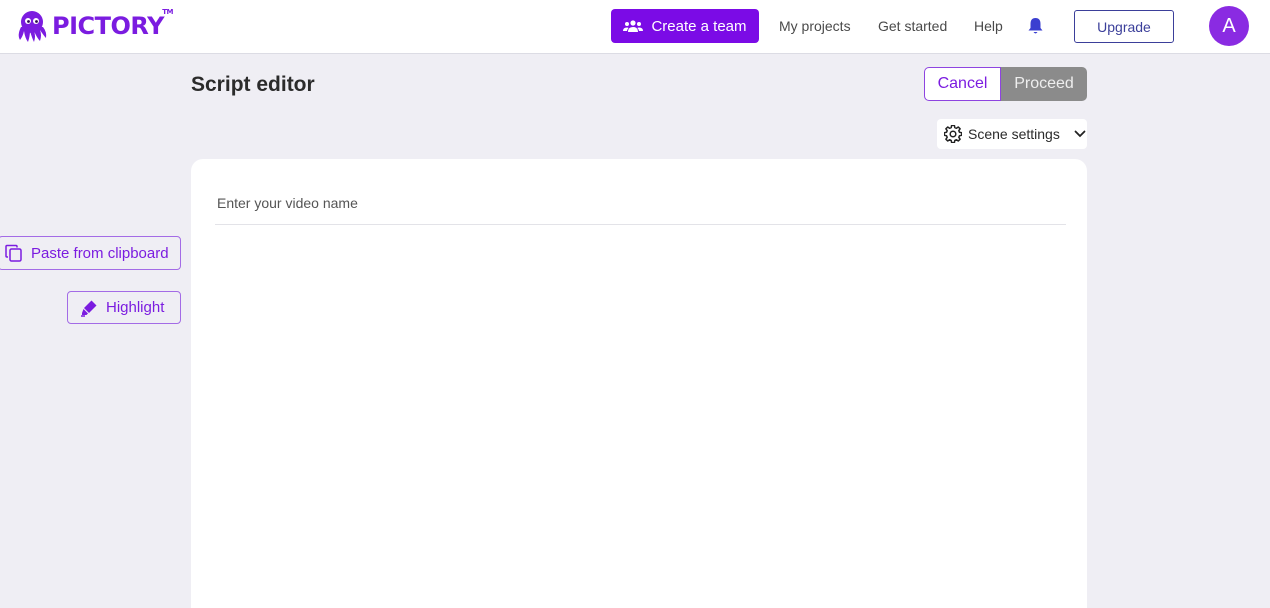 The height and width of the screenshot is (608, 1270). What do you see at coordinates (640, 203) in the screenshot?
I see `video-name-input` at bounding box center [640, 203].